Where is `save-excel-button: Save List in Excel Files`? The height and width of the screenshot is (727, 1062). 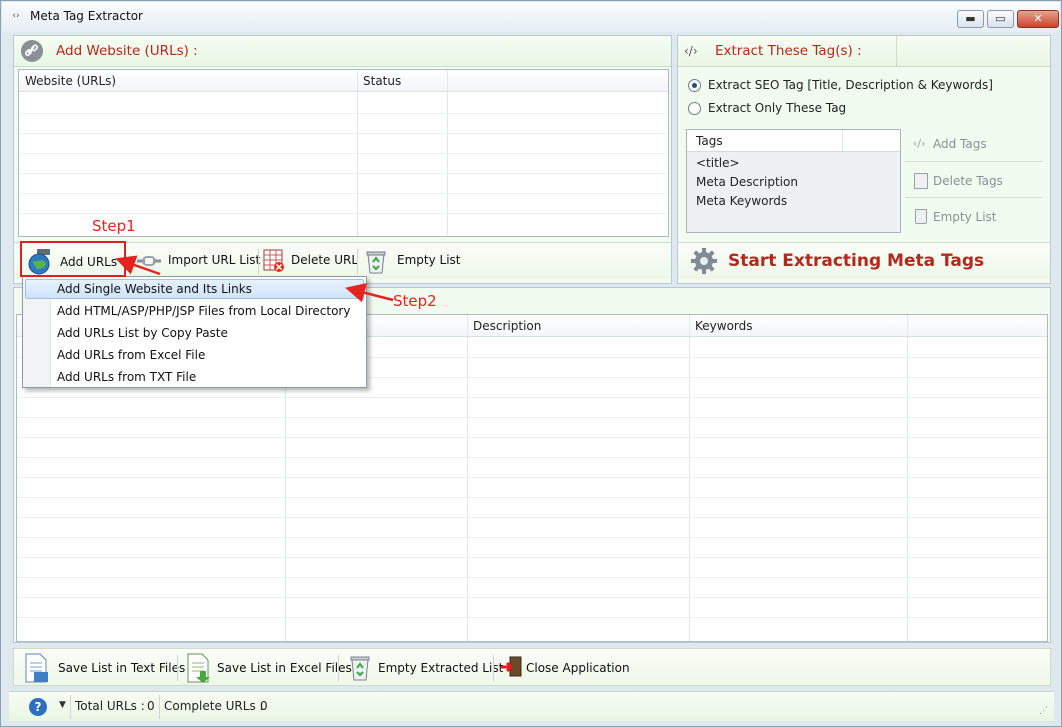 save-excel-button: Save List in Excel Files is located at coordinates (268, 667).